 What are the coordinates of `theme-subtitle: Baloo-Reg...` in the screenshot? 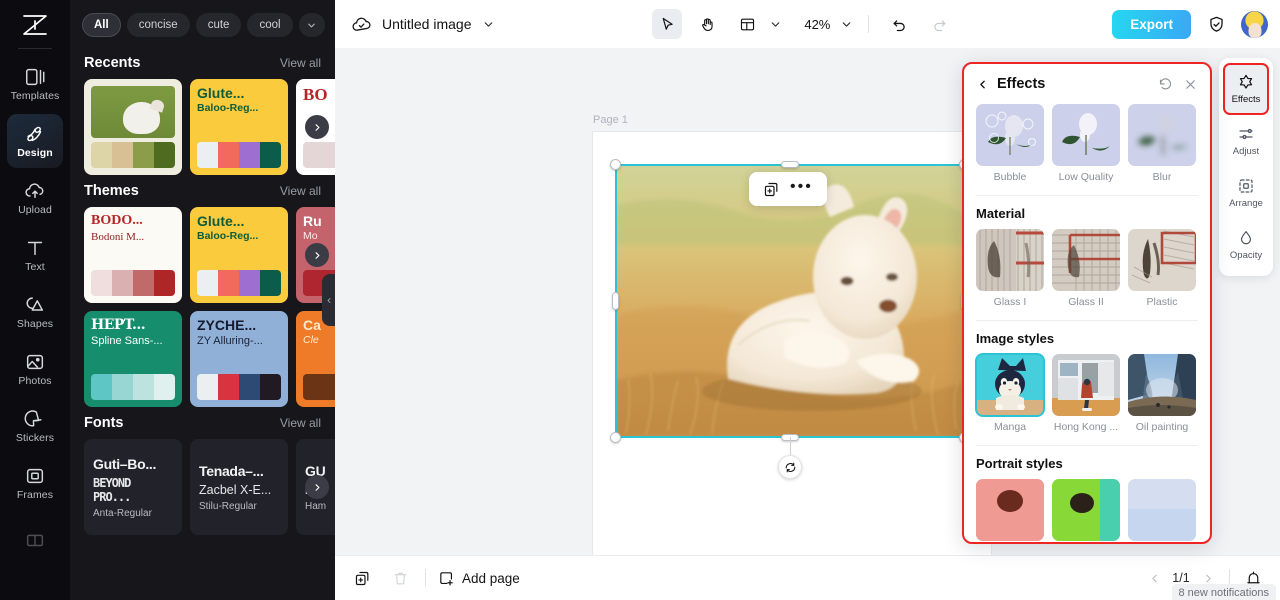 It's located at (228, 235).